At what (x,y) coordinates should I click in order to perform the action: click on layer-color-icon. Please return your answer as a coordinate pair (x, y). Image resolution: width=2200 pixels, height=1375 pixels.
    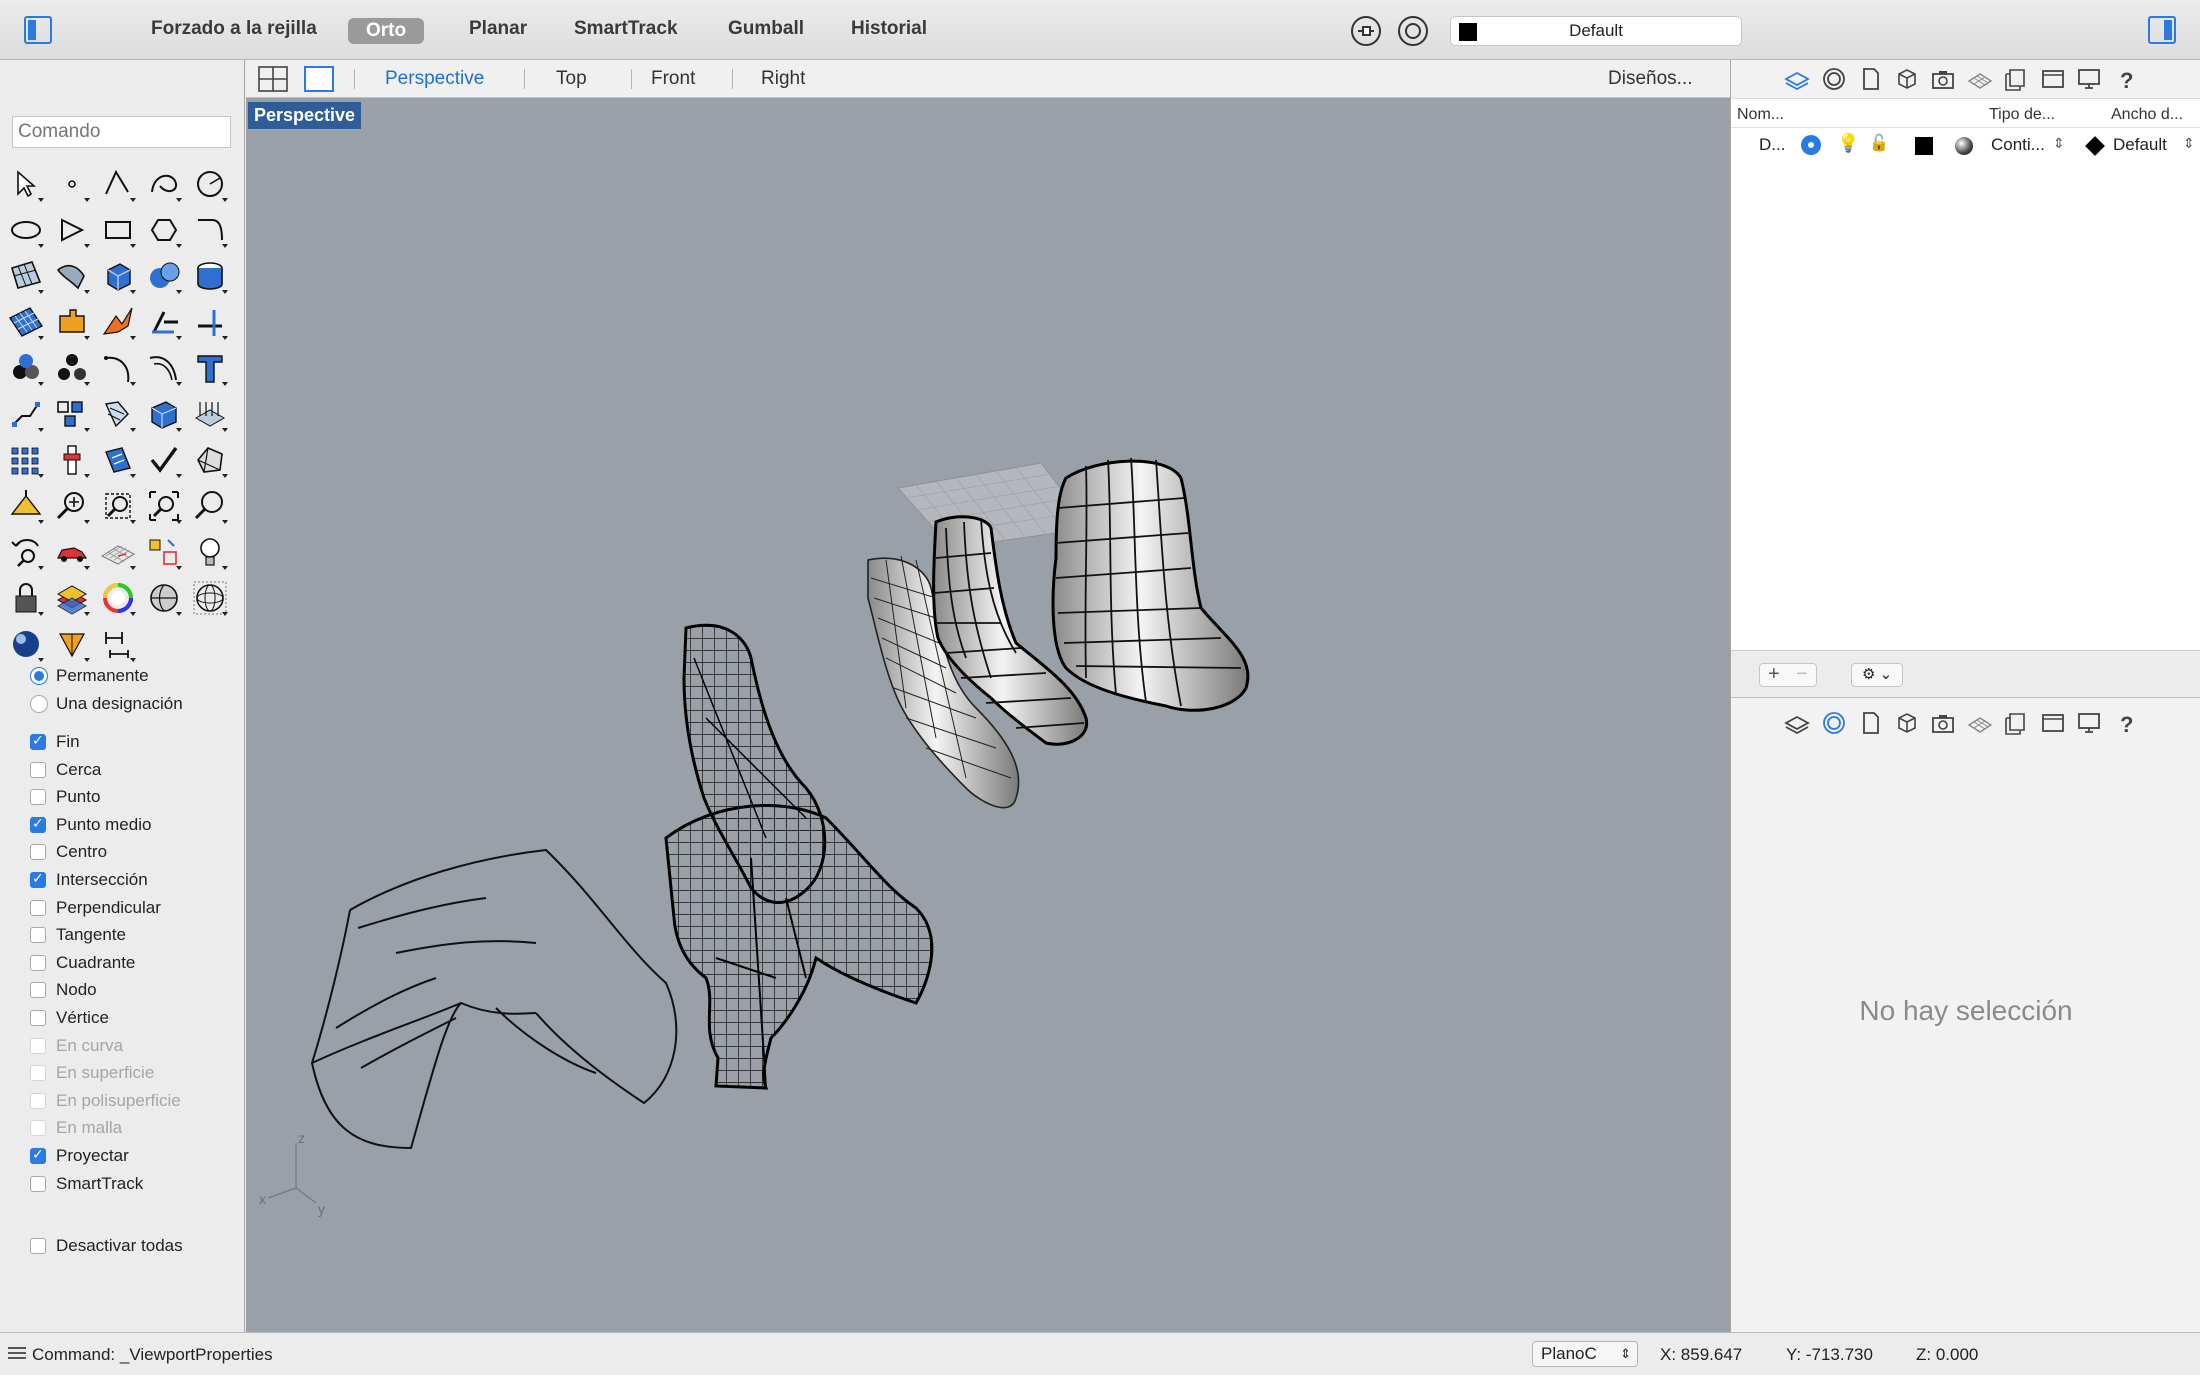
    Looking at the image, I should click on (1924, 146).